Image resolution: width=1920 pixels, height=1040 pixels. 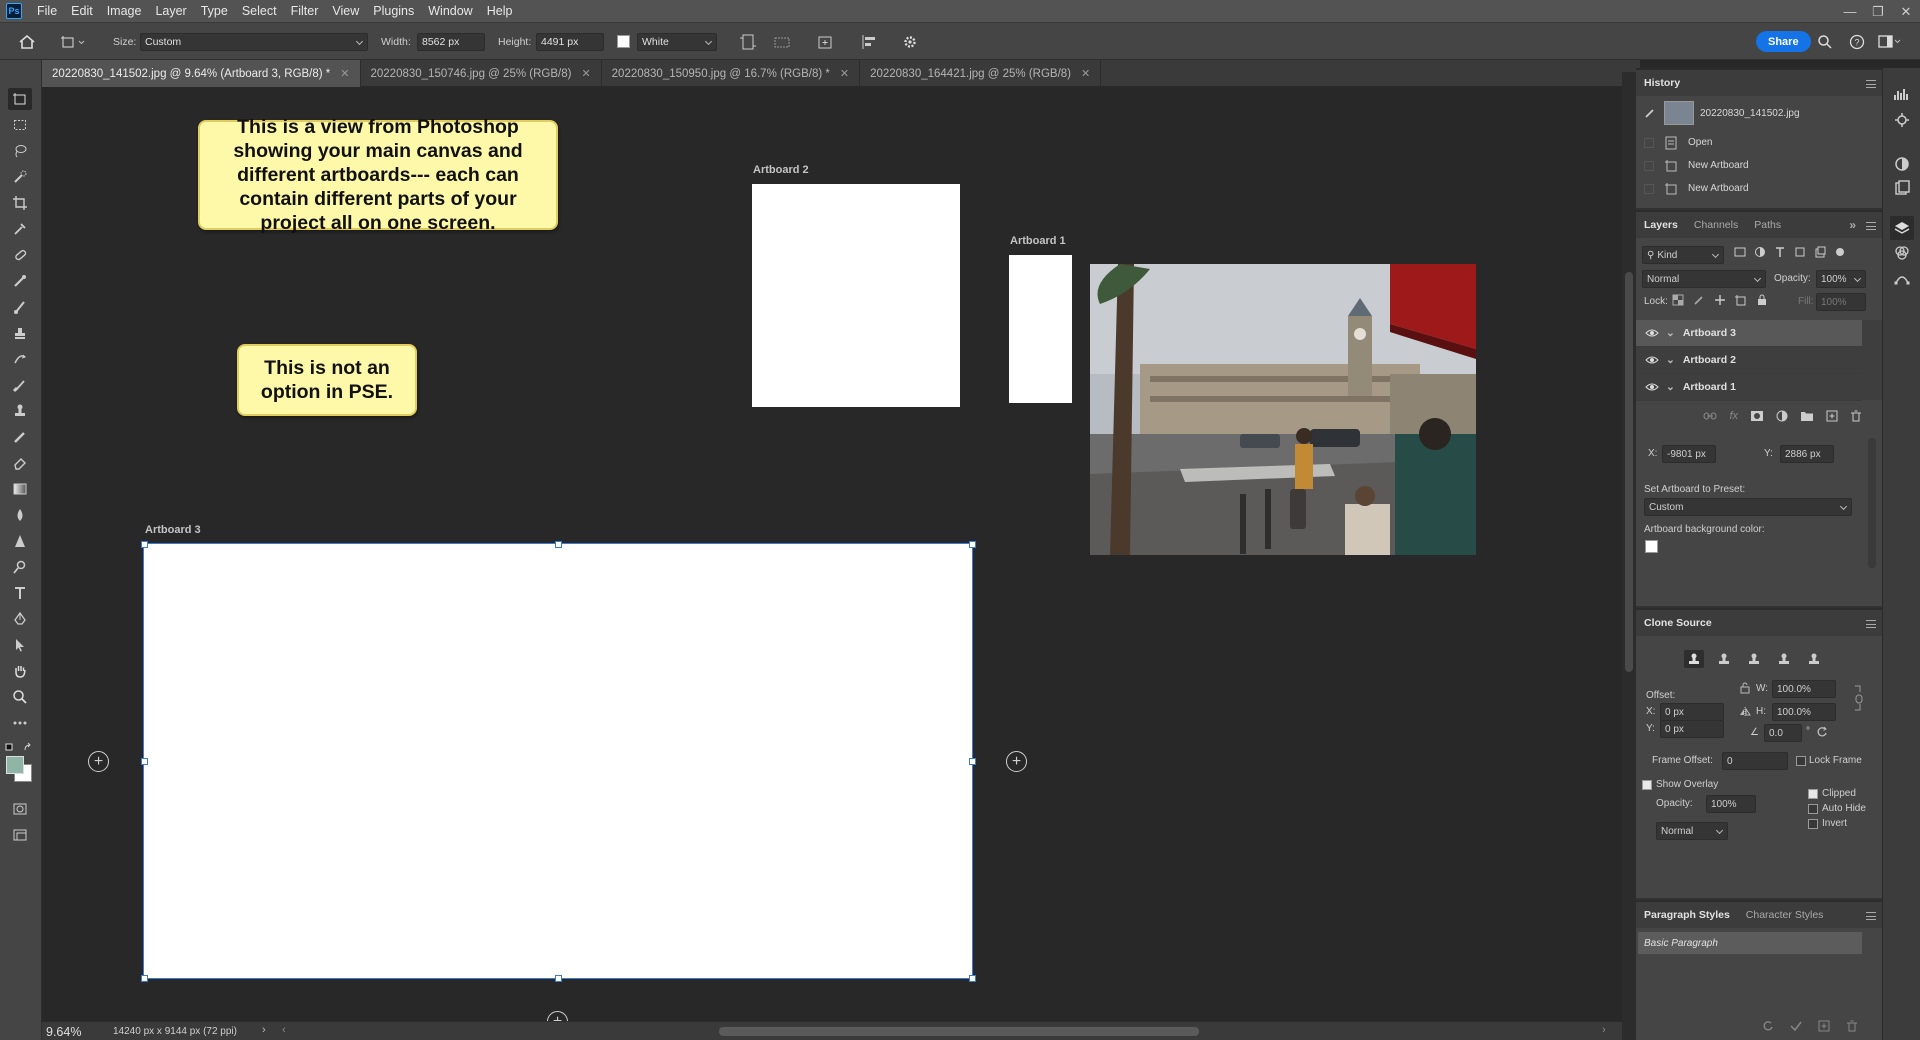 What do you see at coordinates (1783, 41) in the screenshot?
I see `share-button: Share` at bounding box center [1783, 41].